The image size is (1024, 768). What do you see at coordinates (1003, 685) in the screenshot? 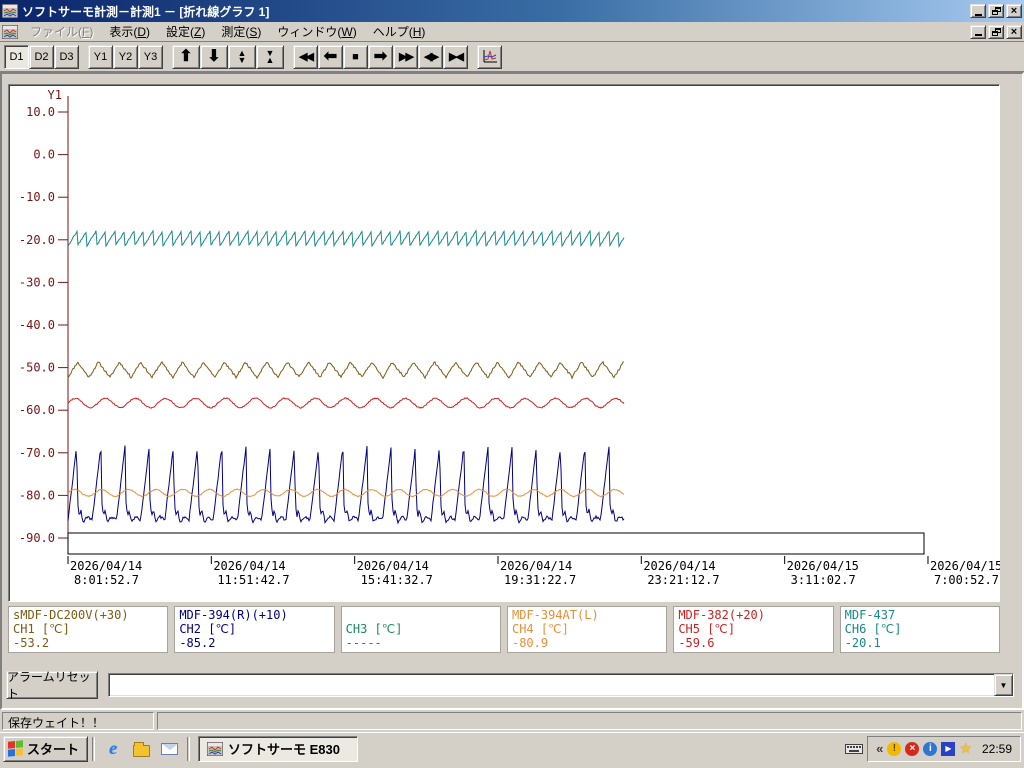
I see `alarm-combo-dropdown-button: ▼` at bounding box center [1003, 685].